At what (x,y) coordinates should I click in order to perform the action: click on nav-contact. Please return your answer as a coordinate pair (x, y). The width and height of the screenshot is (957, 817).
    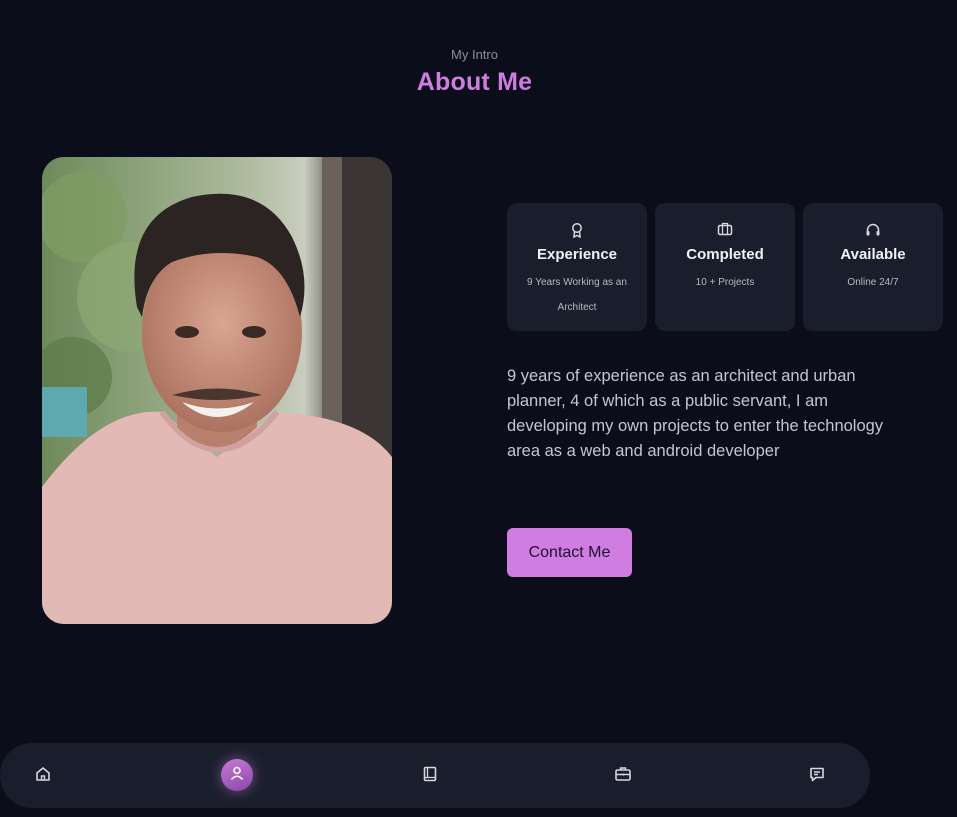
    Looking at the image, I should click on (817, 776).